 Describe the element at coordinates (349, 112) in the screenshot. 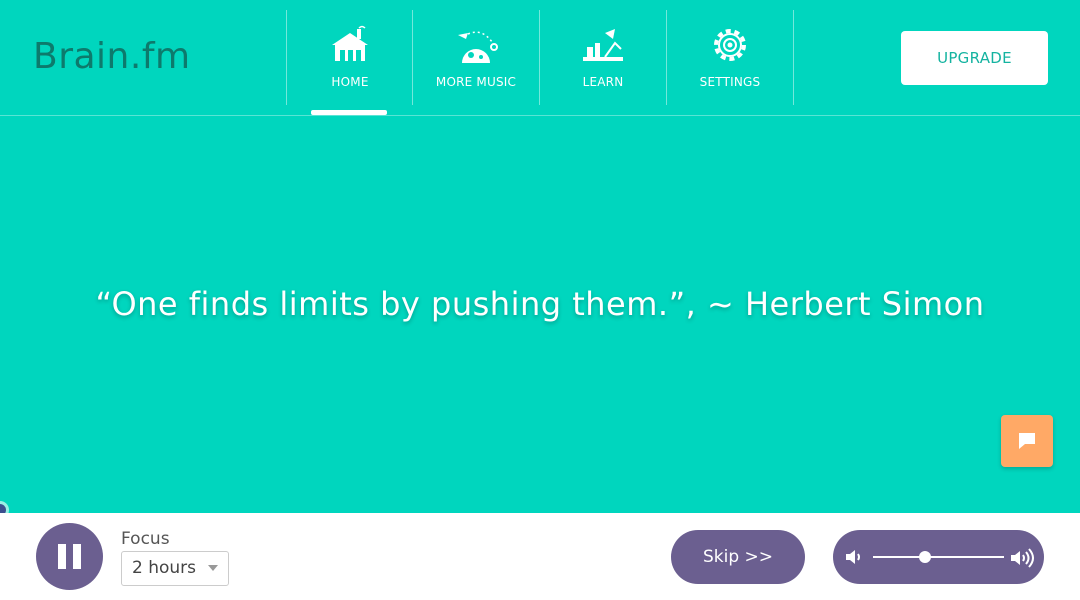

I see `active-tab-indicator` at that location.